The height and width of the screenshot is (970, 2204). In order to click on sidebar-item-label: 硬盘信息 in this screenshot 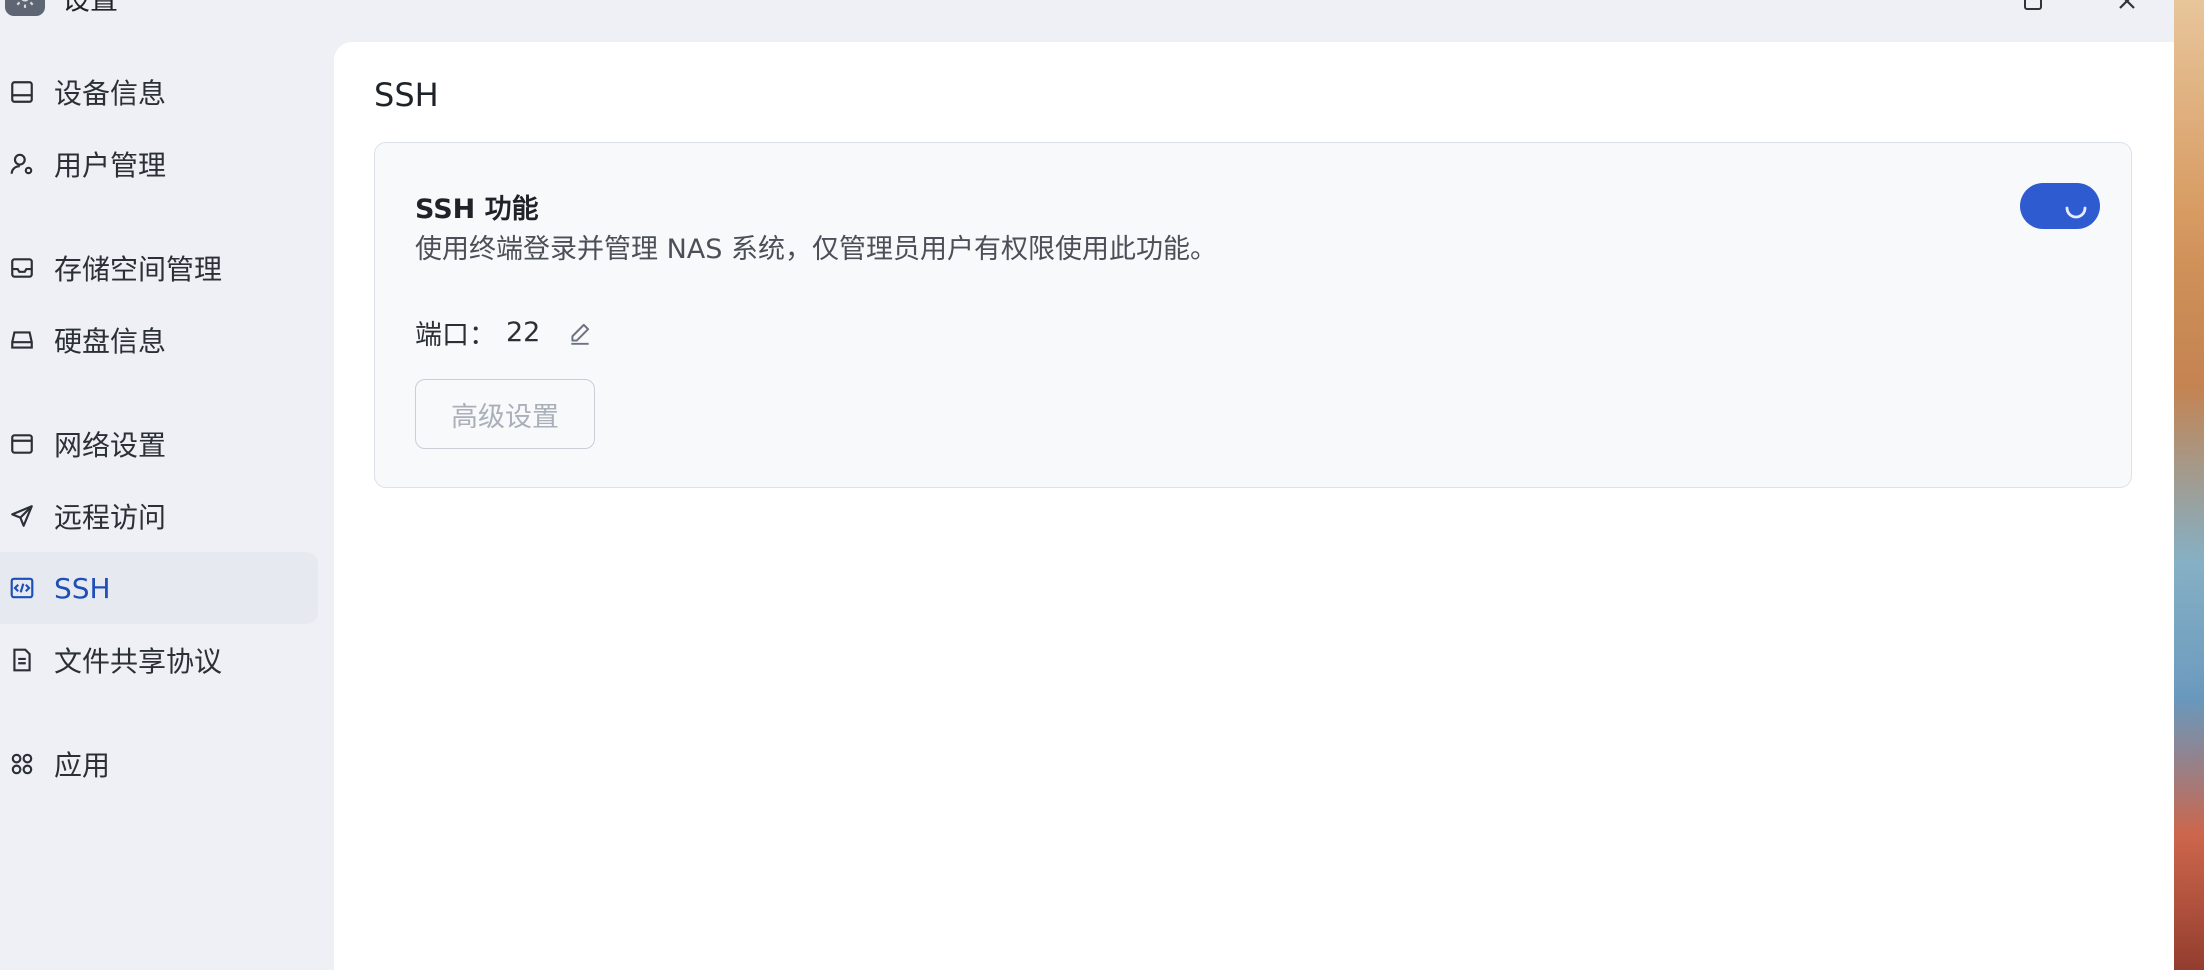, I will do `click(110, 341)`.